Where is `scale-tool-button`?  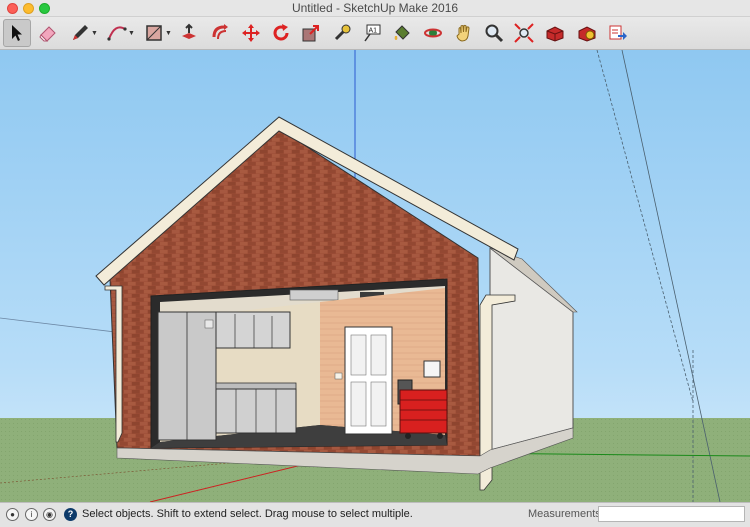
scale-tool-button is located at coordinates (311, 33).